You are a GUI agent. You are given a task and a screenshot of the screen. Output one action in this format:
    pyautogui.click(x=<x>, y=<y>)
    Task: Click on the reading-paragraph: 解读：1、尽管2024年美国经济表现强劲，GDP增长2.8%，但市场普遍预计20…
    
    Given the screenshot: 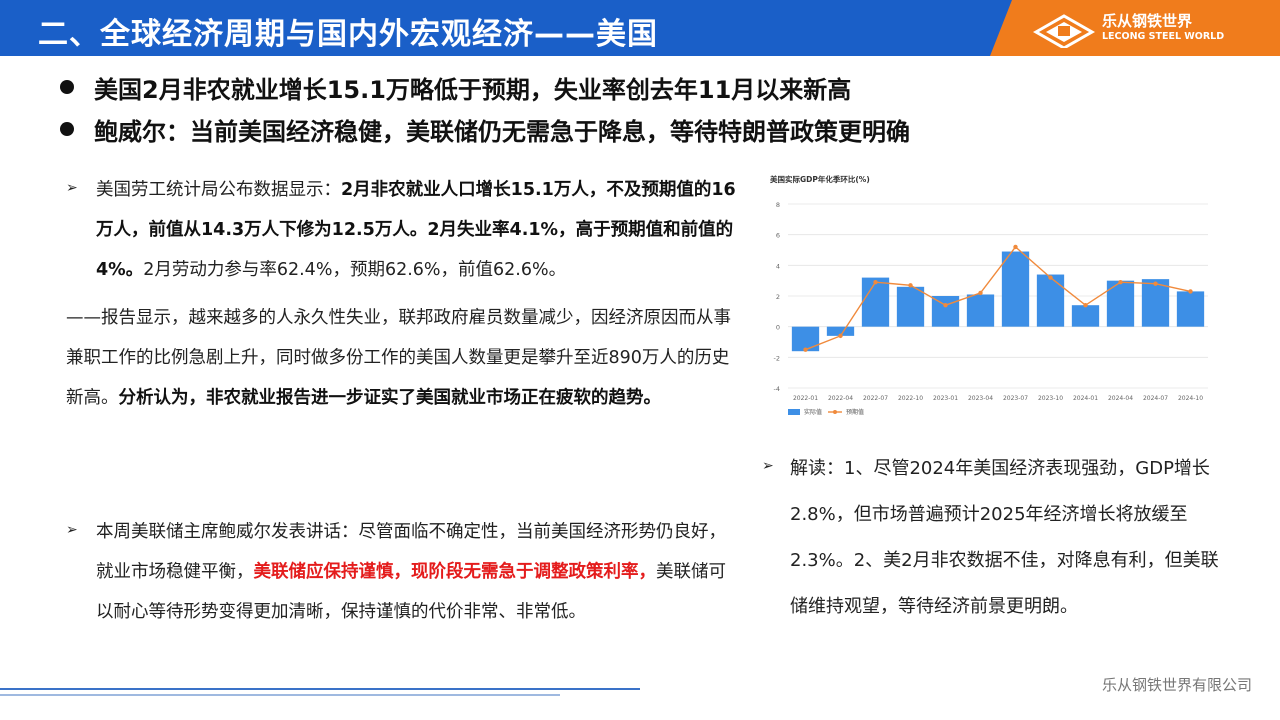 What is the action you would take?
    pyautogui.click(x=1004, y=537)
    